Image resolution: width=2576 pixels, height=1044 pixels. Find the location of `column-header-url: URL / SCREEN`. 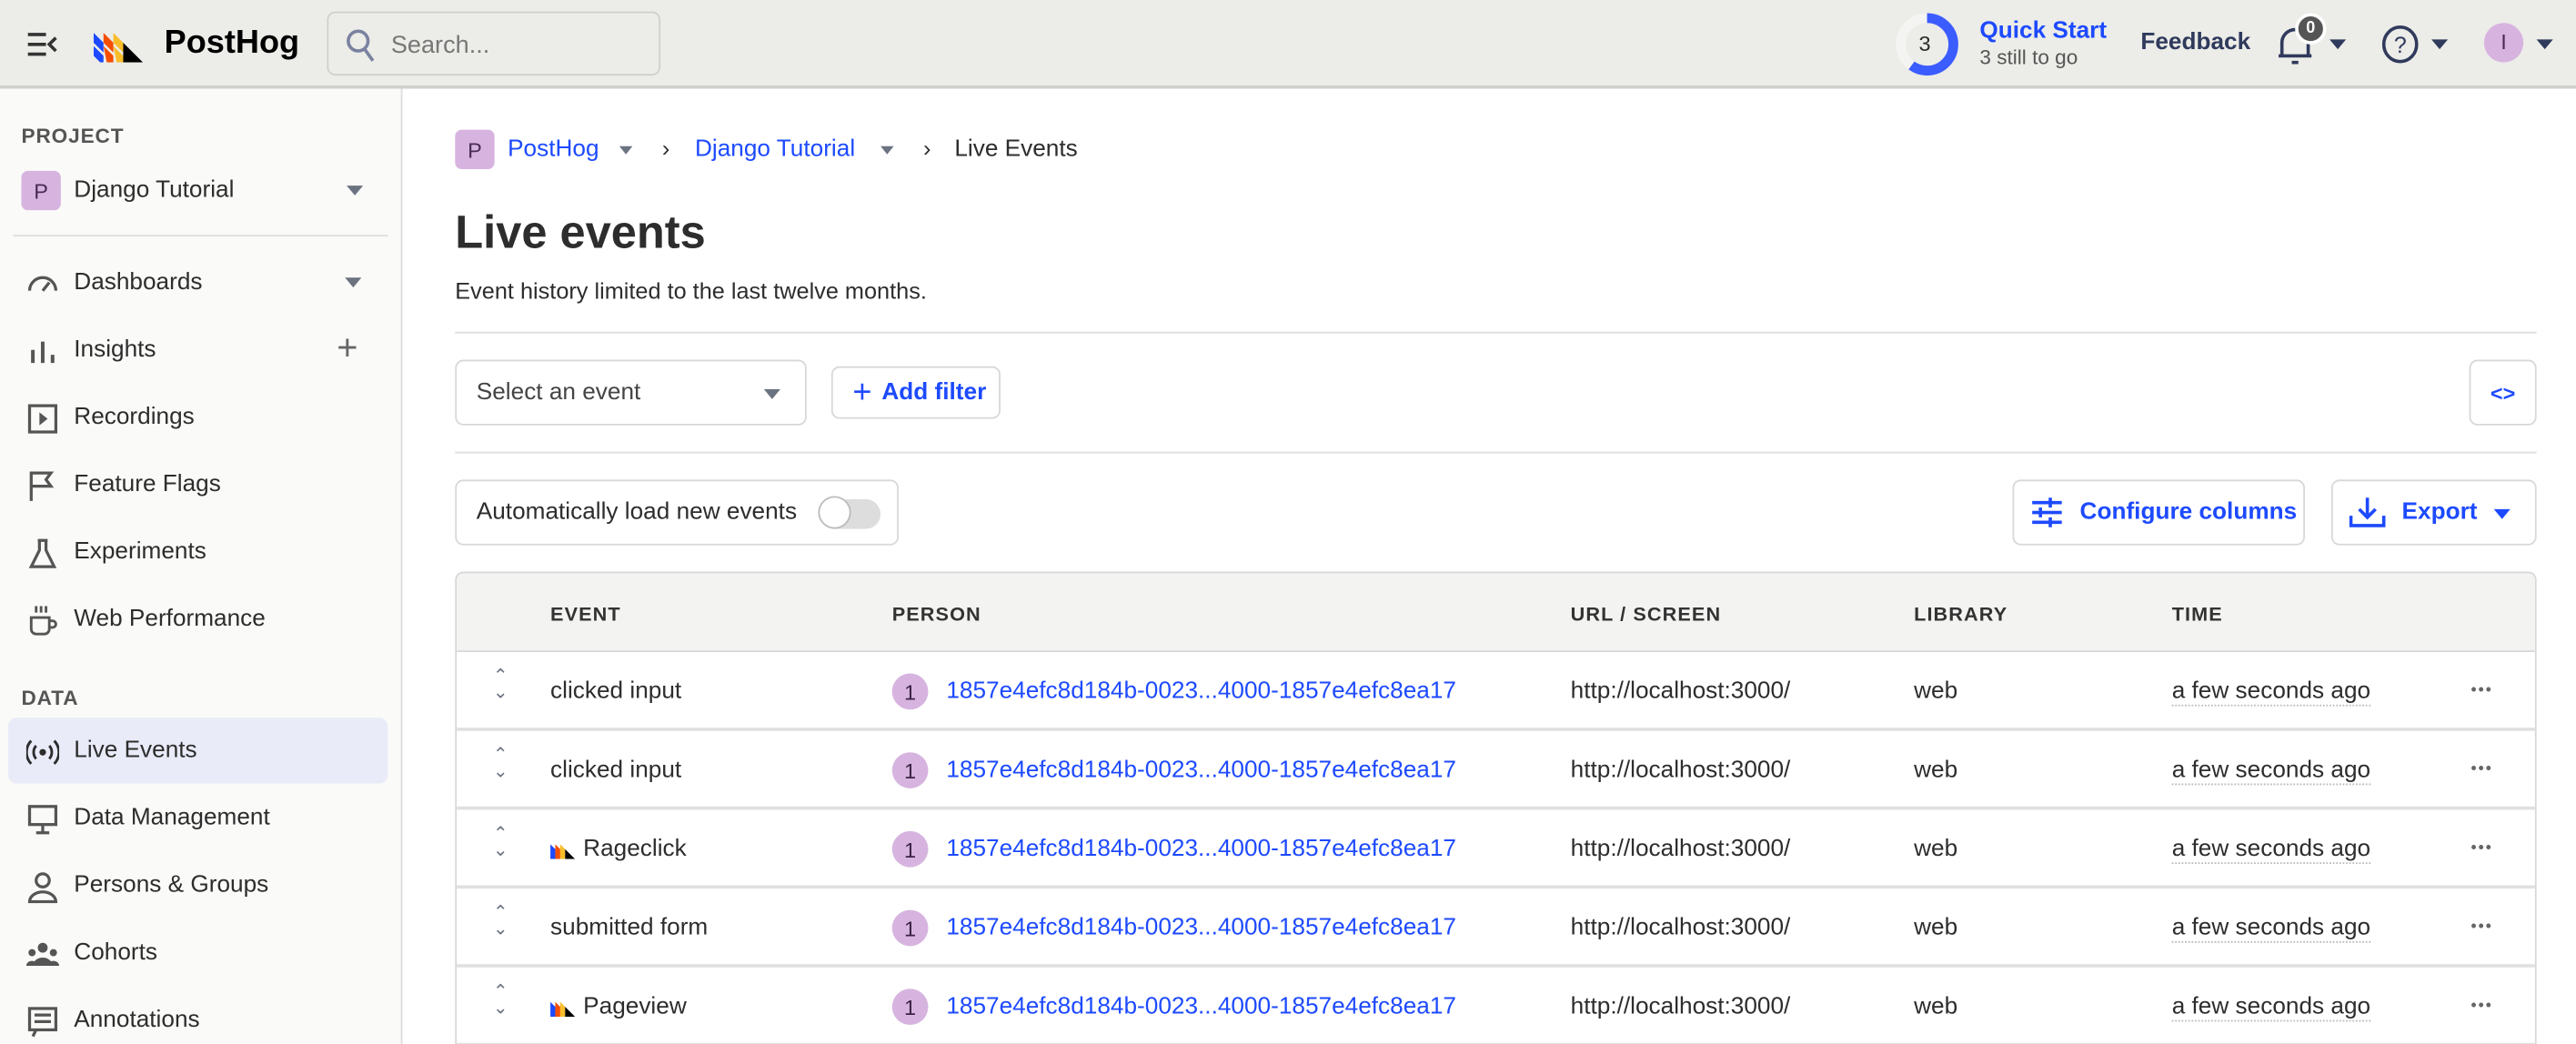

column-header-url: URL / SCREEN is located at coordinates (1646, 614).